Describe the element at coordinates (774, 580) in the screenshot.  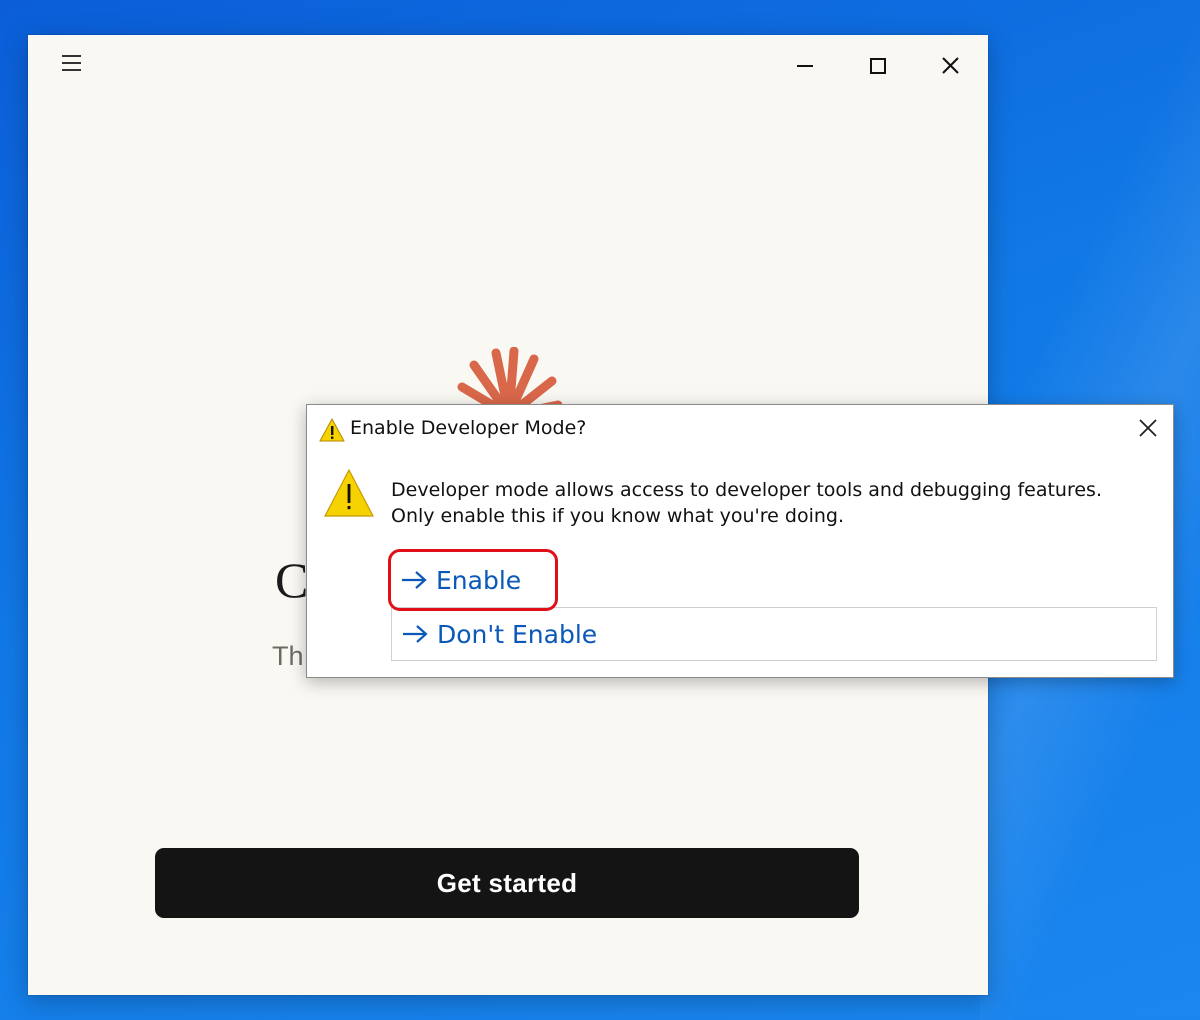
I see `enable-command-link: Enable` at that location.